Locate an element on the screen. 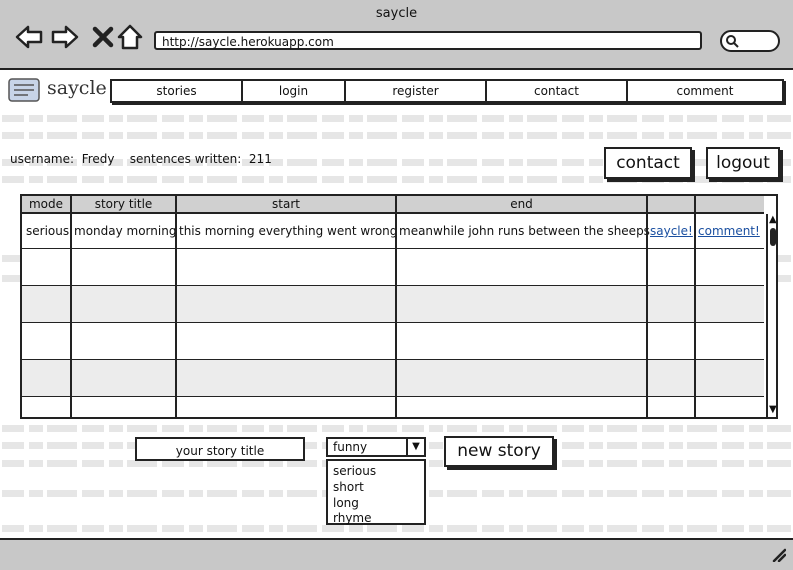 The height and width of the screenshot is (570, 793). close-icon is located at coordinates (103, 37).